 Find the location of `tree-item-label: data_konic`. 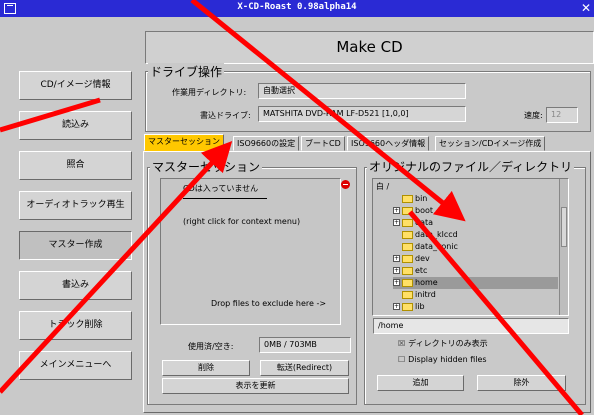

tree-item-label: data_konic is located at coordinates (436, 246).